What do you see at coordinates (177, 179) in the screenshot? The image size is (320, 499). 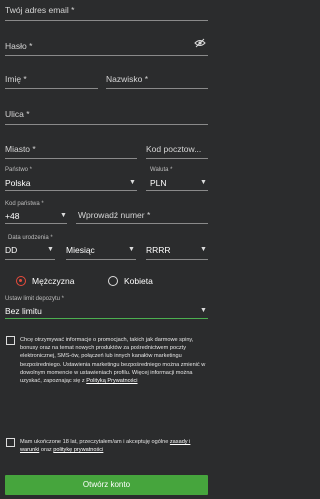 I see `currency-select: Waluta * PLN ▼` at bounding box center [177, 179].